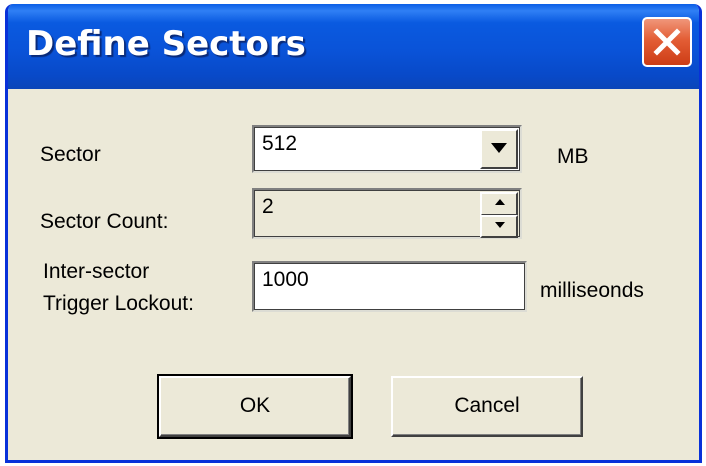 The height and width of the screenshot is (466, 706). Describe the element at coordinates (166, 44) in the screenshot. I see `window-title: Define Sectors` at that location.